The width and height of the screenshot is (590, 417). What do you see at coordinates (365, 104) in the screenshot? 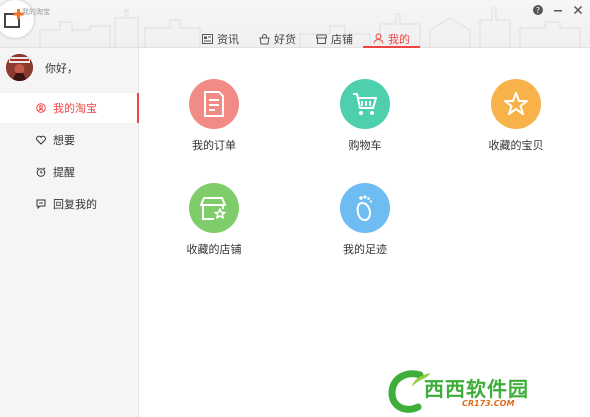
I see `cart-icon` at bounding box center [365, 104].